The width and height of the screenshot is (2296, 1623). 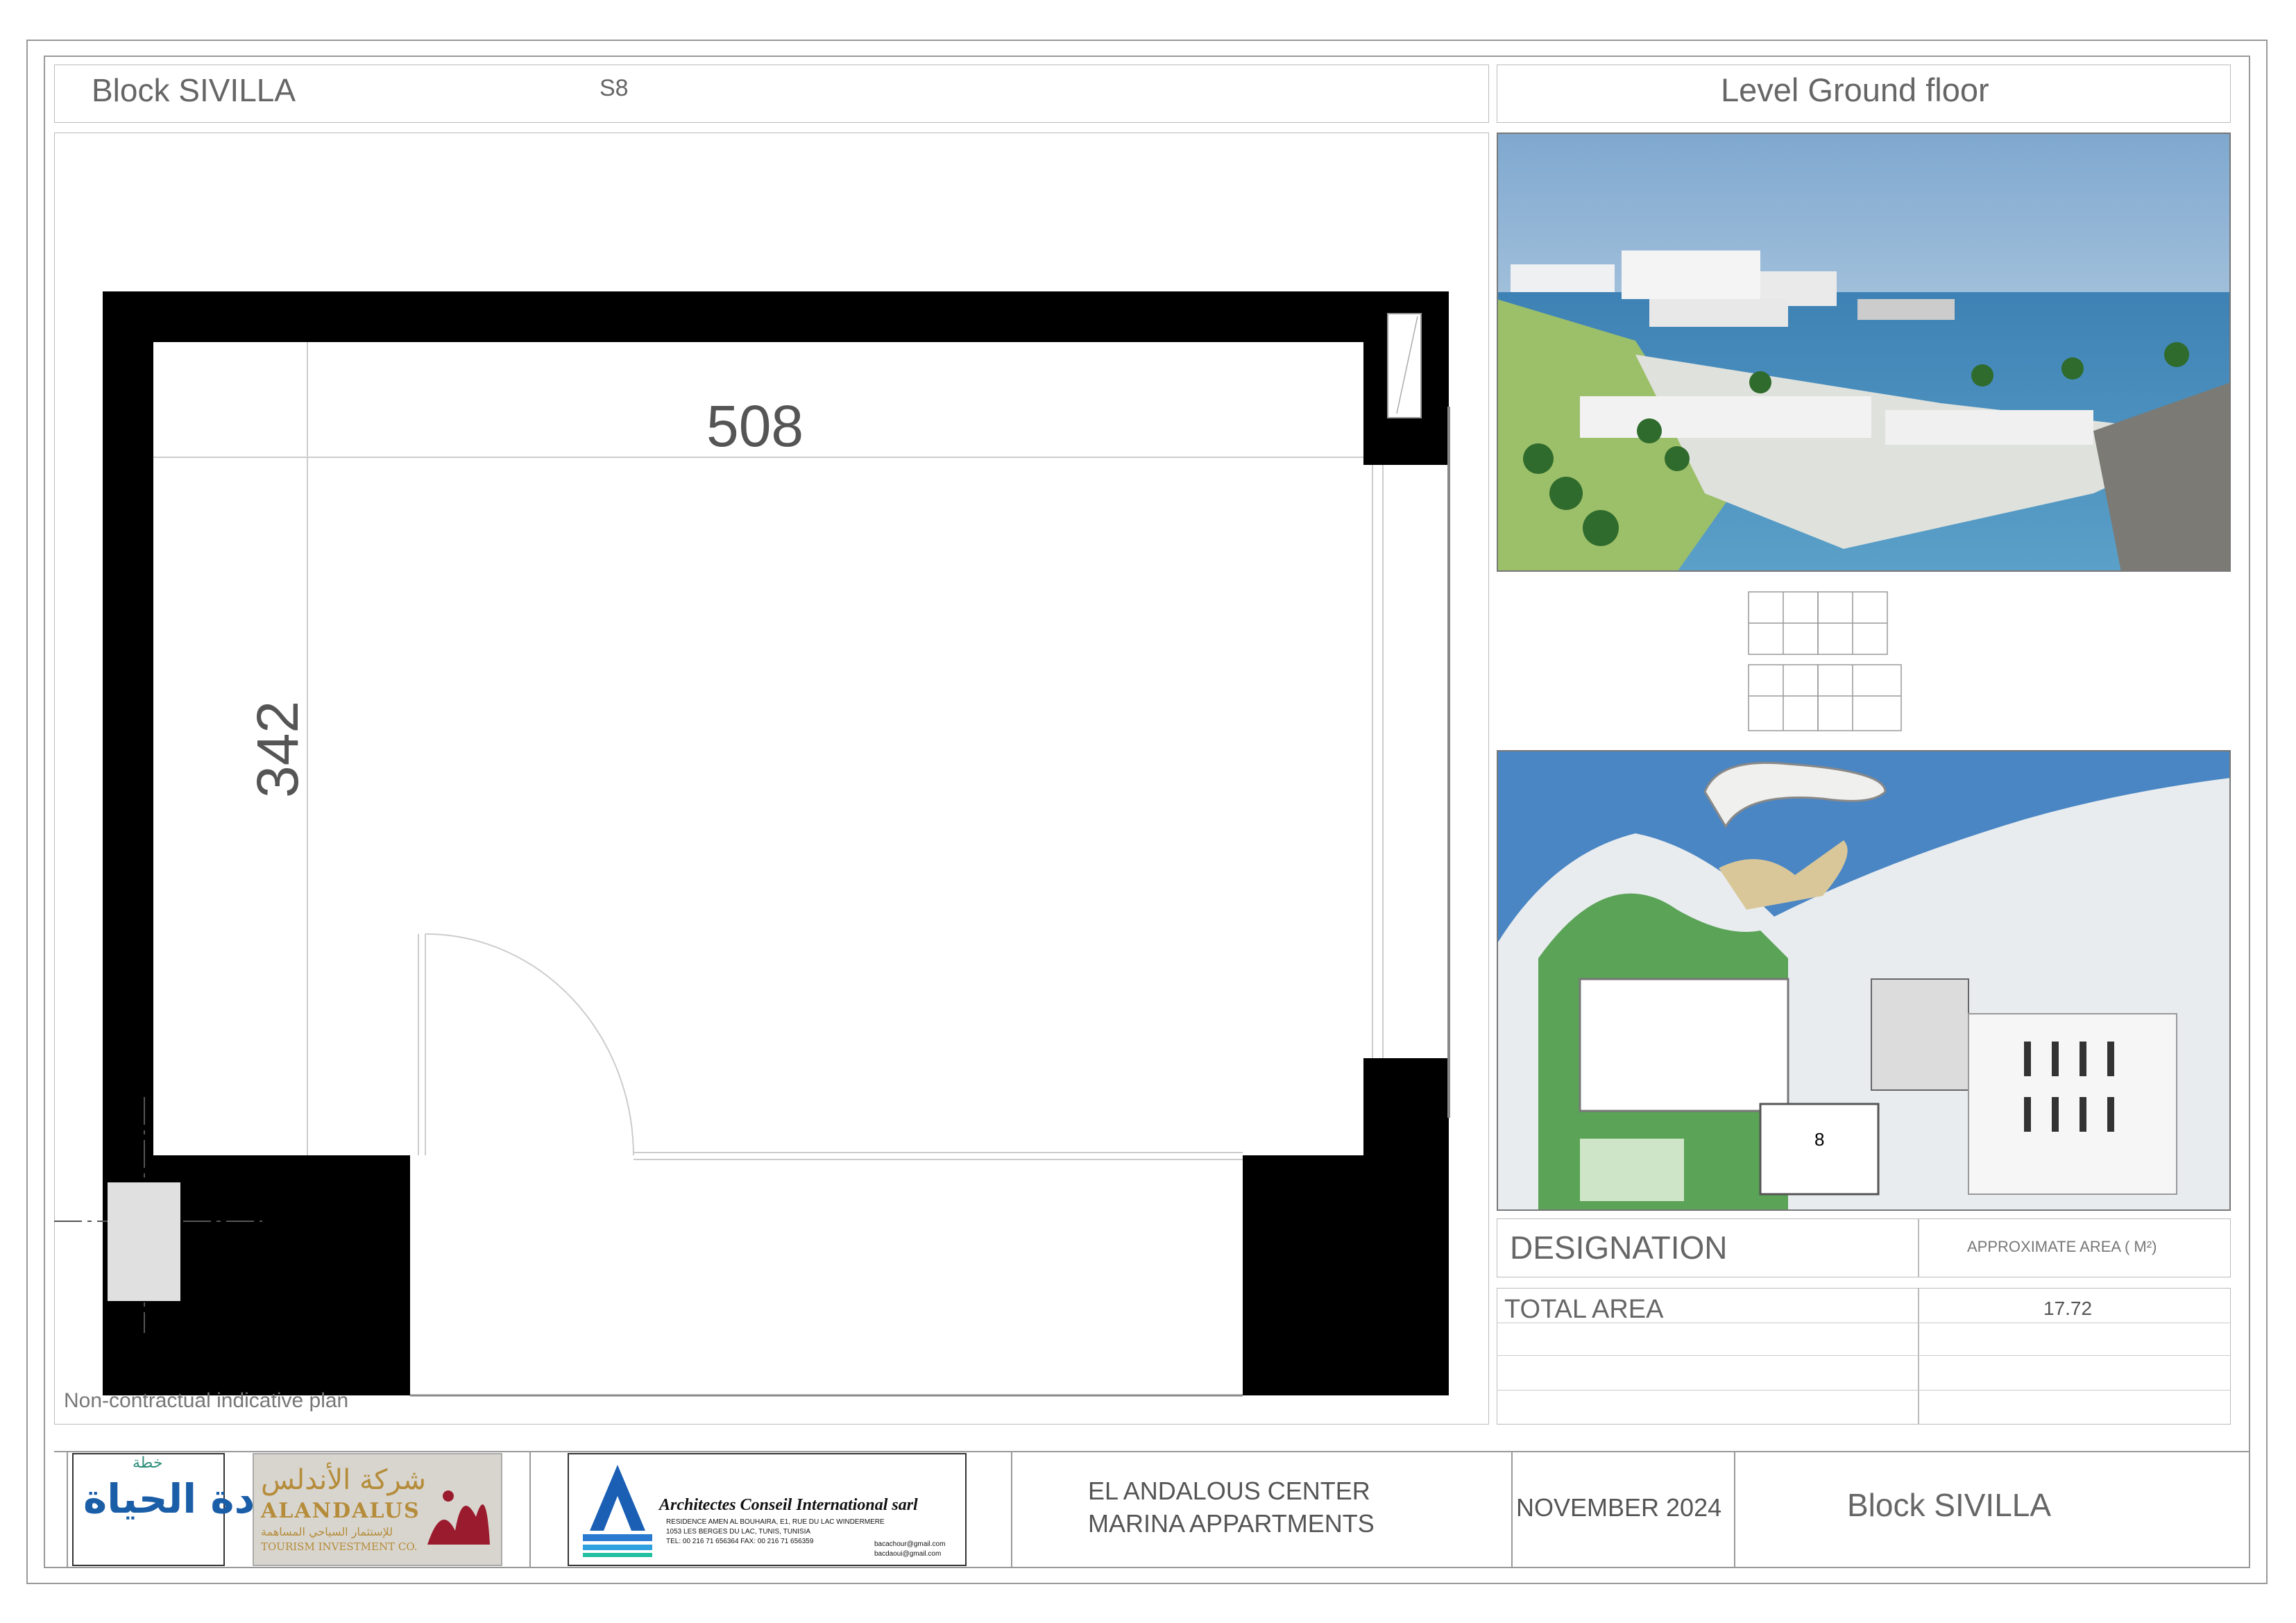 I want to click on awdat-al-hayat-logo: خطة عودة الحياة, so click(x=189, y=1509).